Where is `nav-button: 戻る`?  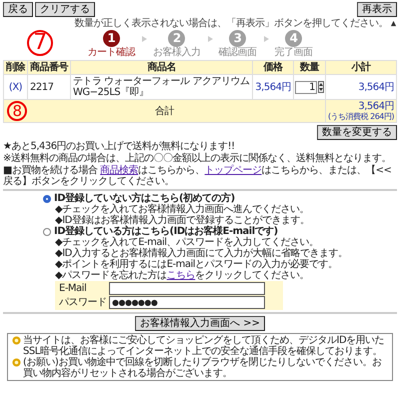 nav-button: 戻る is located at coordinates (18, 9).